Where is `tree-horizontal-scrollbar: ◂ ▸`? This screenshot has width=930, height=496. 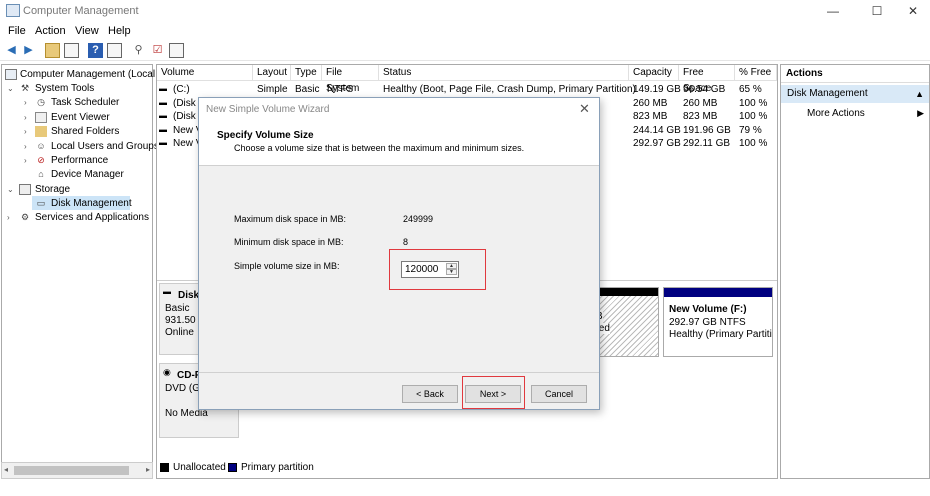
tree-horizontal-scrollbar: ◂ ▸ is located at coordinates (77, 470).